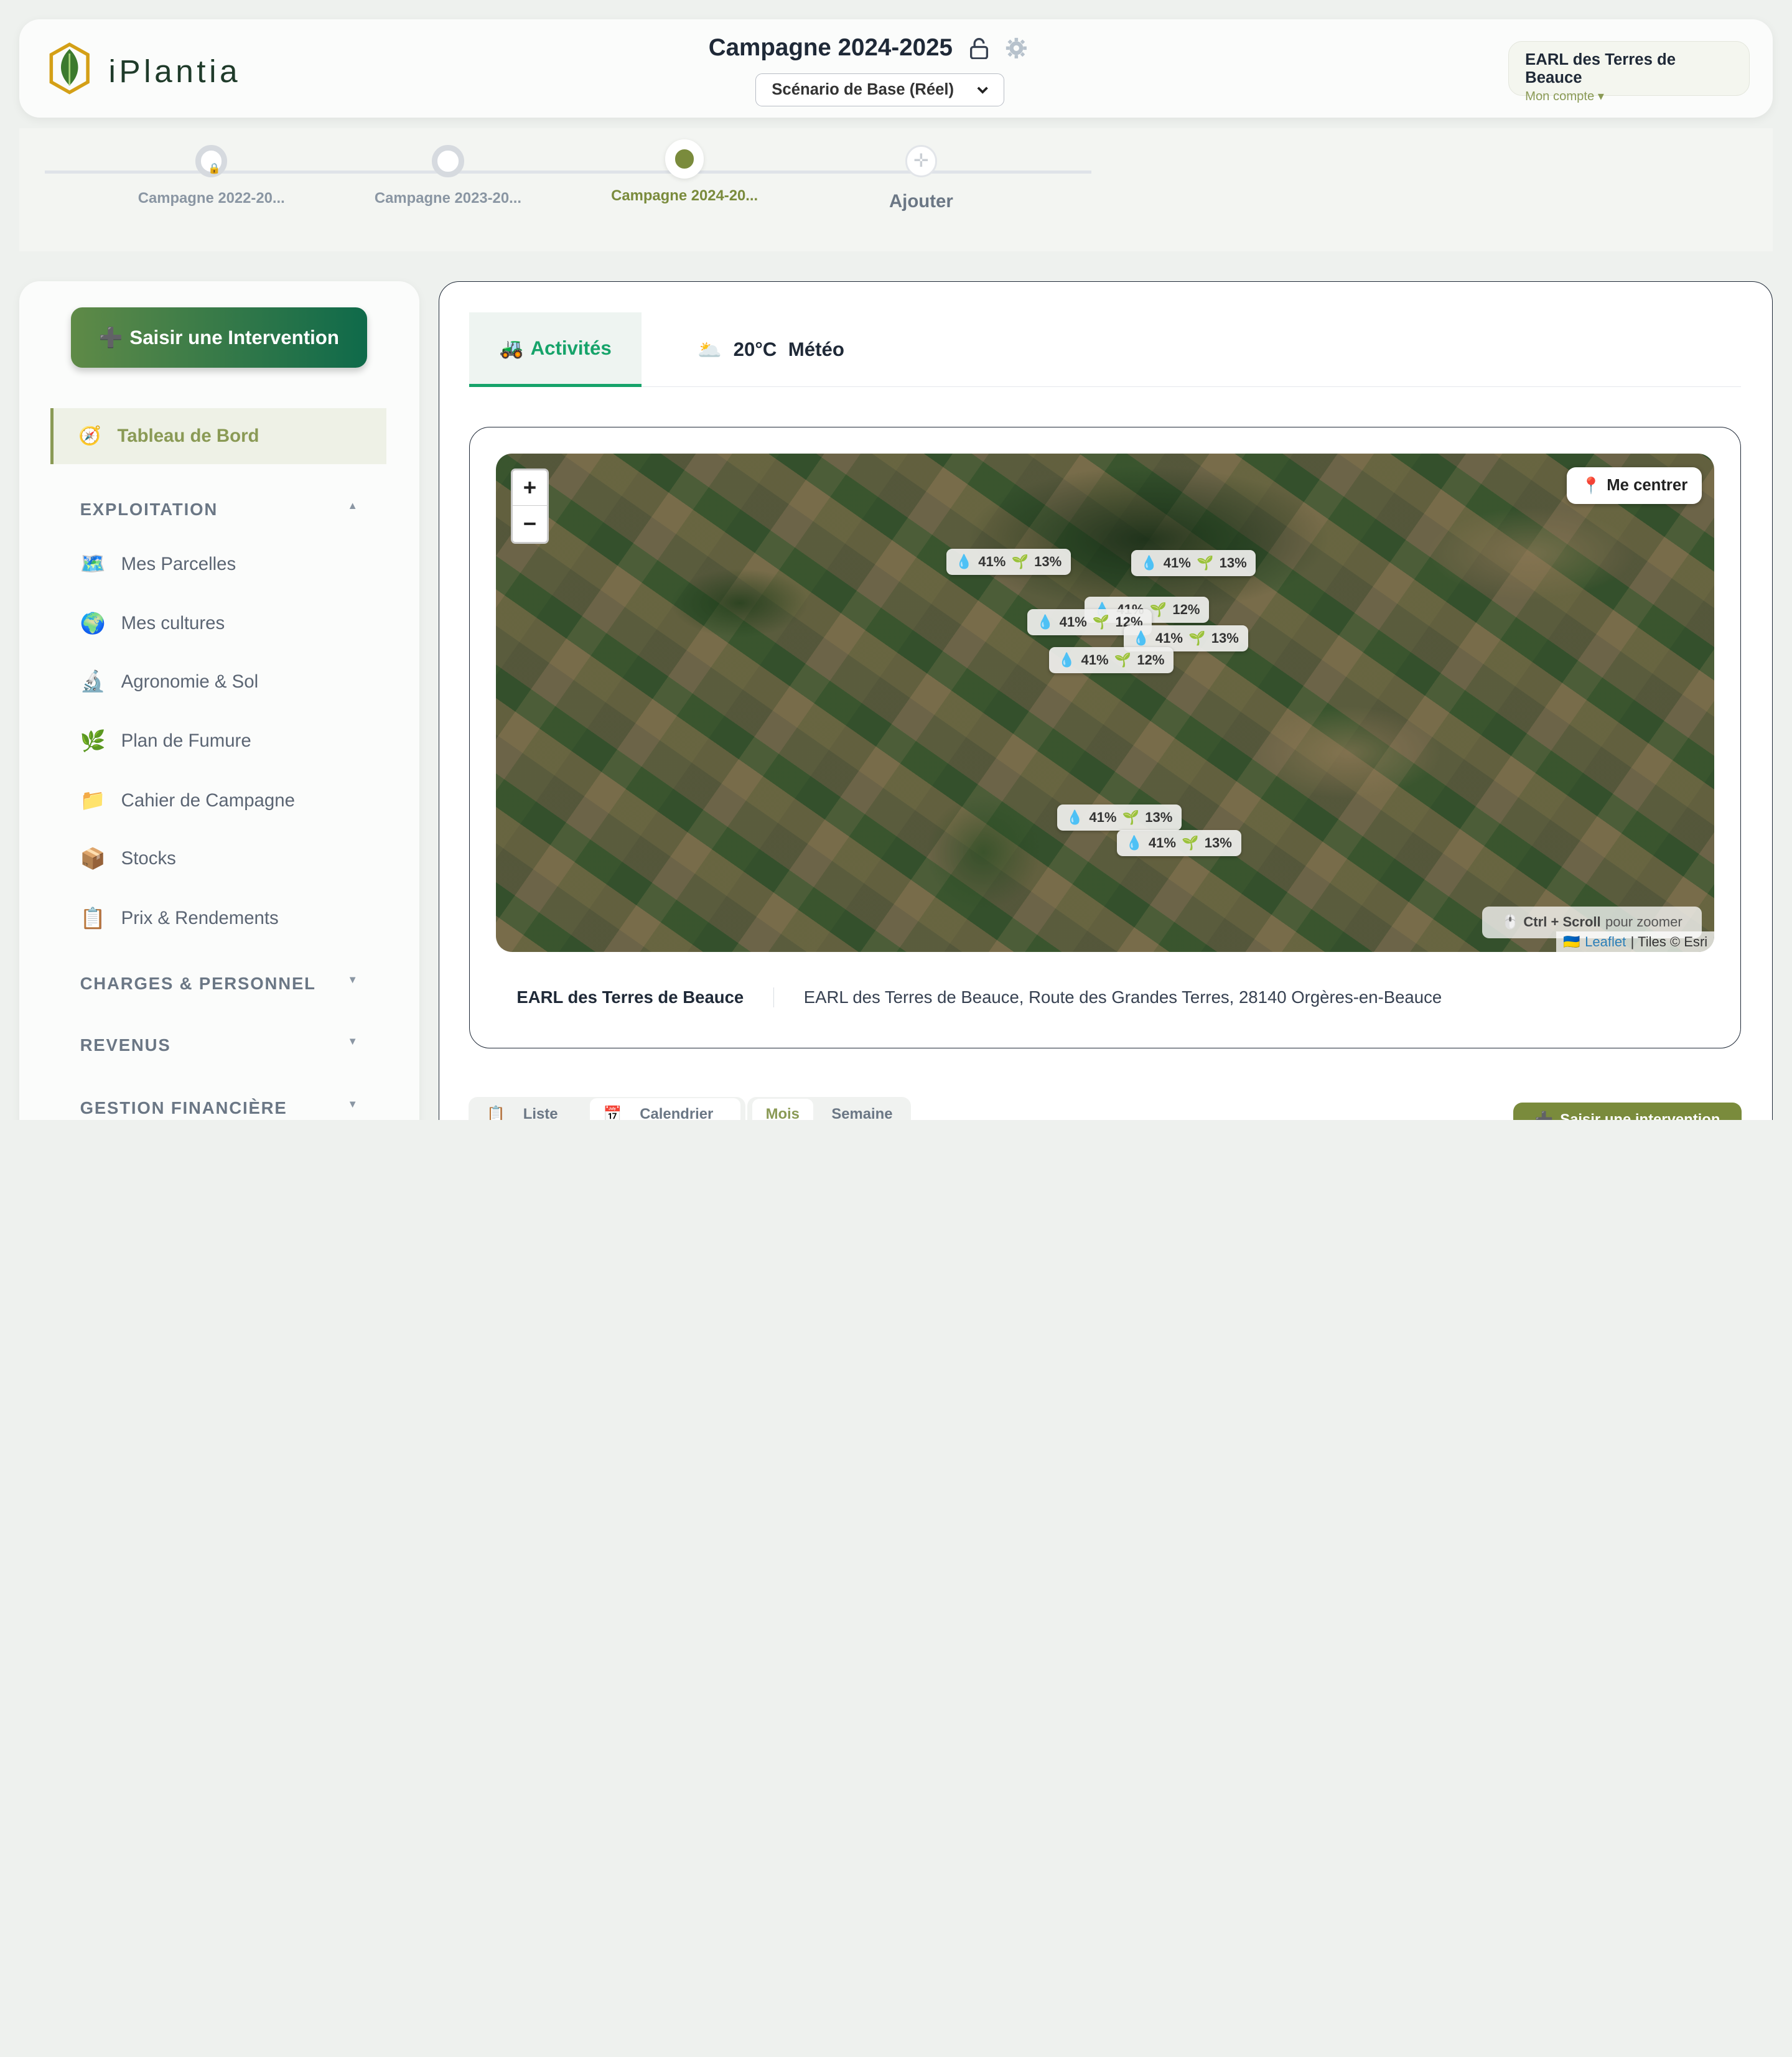 The height and width of the screenshot is (2057, 1792). Describe the element at coordinates (1017, 48) in the screenshot. I see `gear-icon` at that location.